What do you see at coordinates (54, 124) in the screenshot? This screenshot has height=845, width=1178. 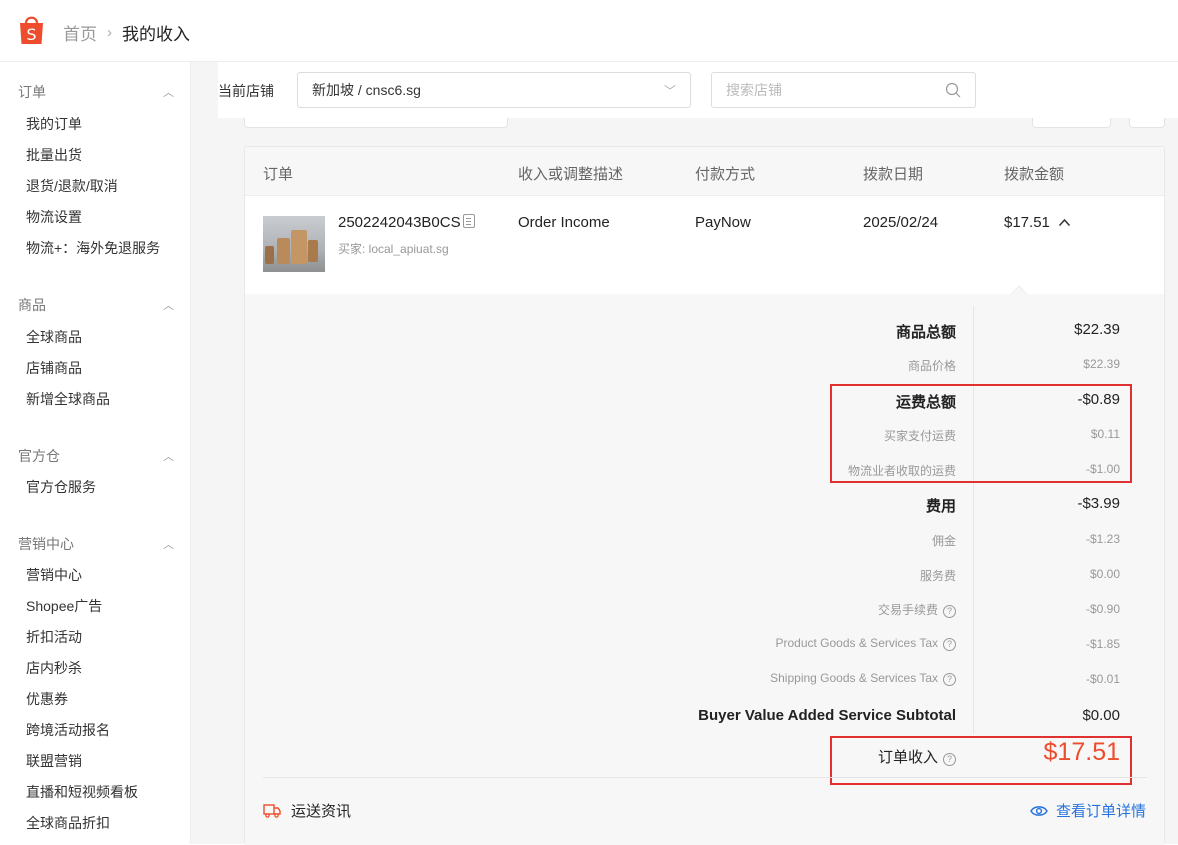 I see `sidebar-item-my-orders: 我的订单` at bounding box center [54, 124].